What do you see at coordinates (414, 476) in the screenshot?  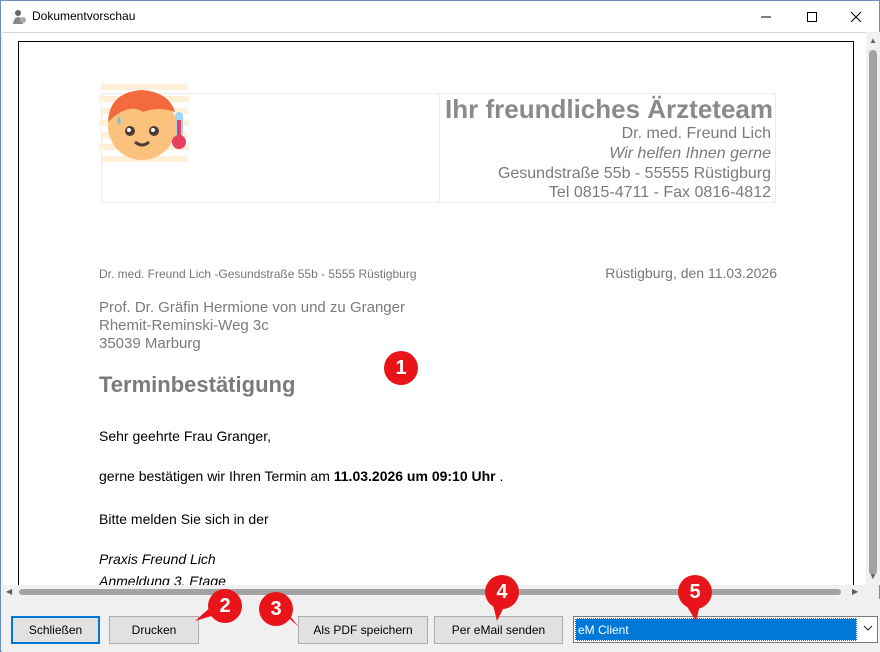 I see `appointment-datetime: 11.03.2026 um 09:10 Uhr` at bounding box center [414, 476].